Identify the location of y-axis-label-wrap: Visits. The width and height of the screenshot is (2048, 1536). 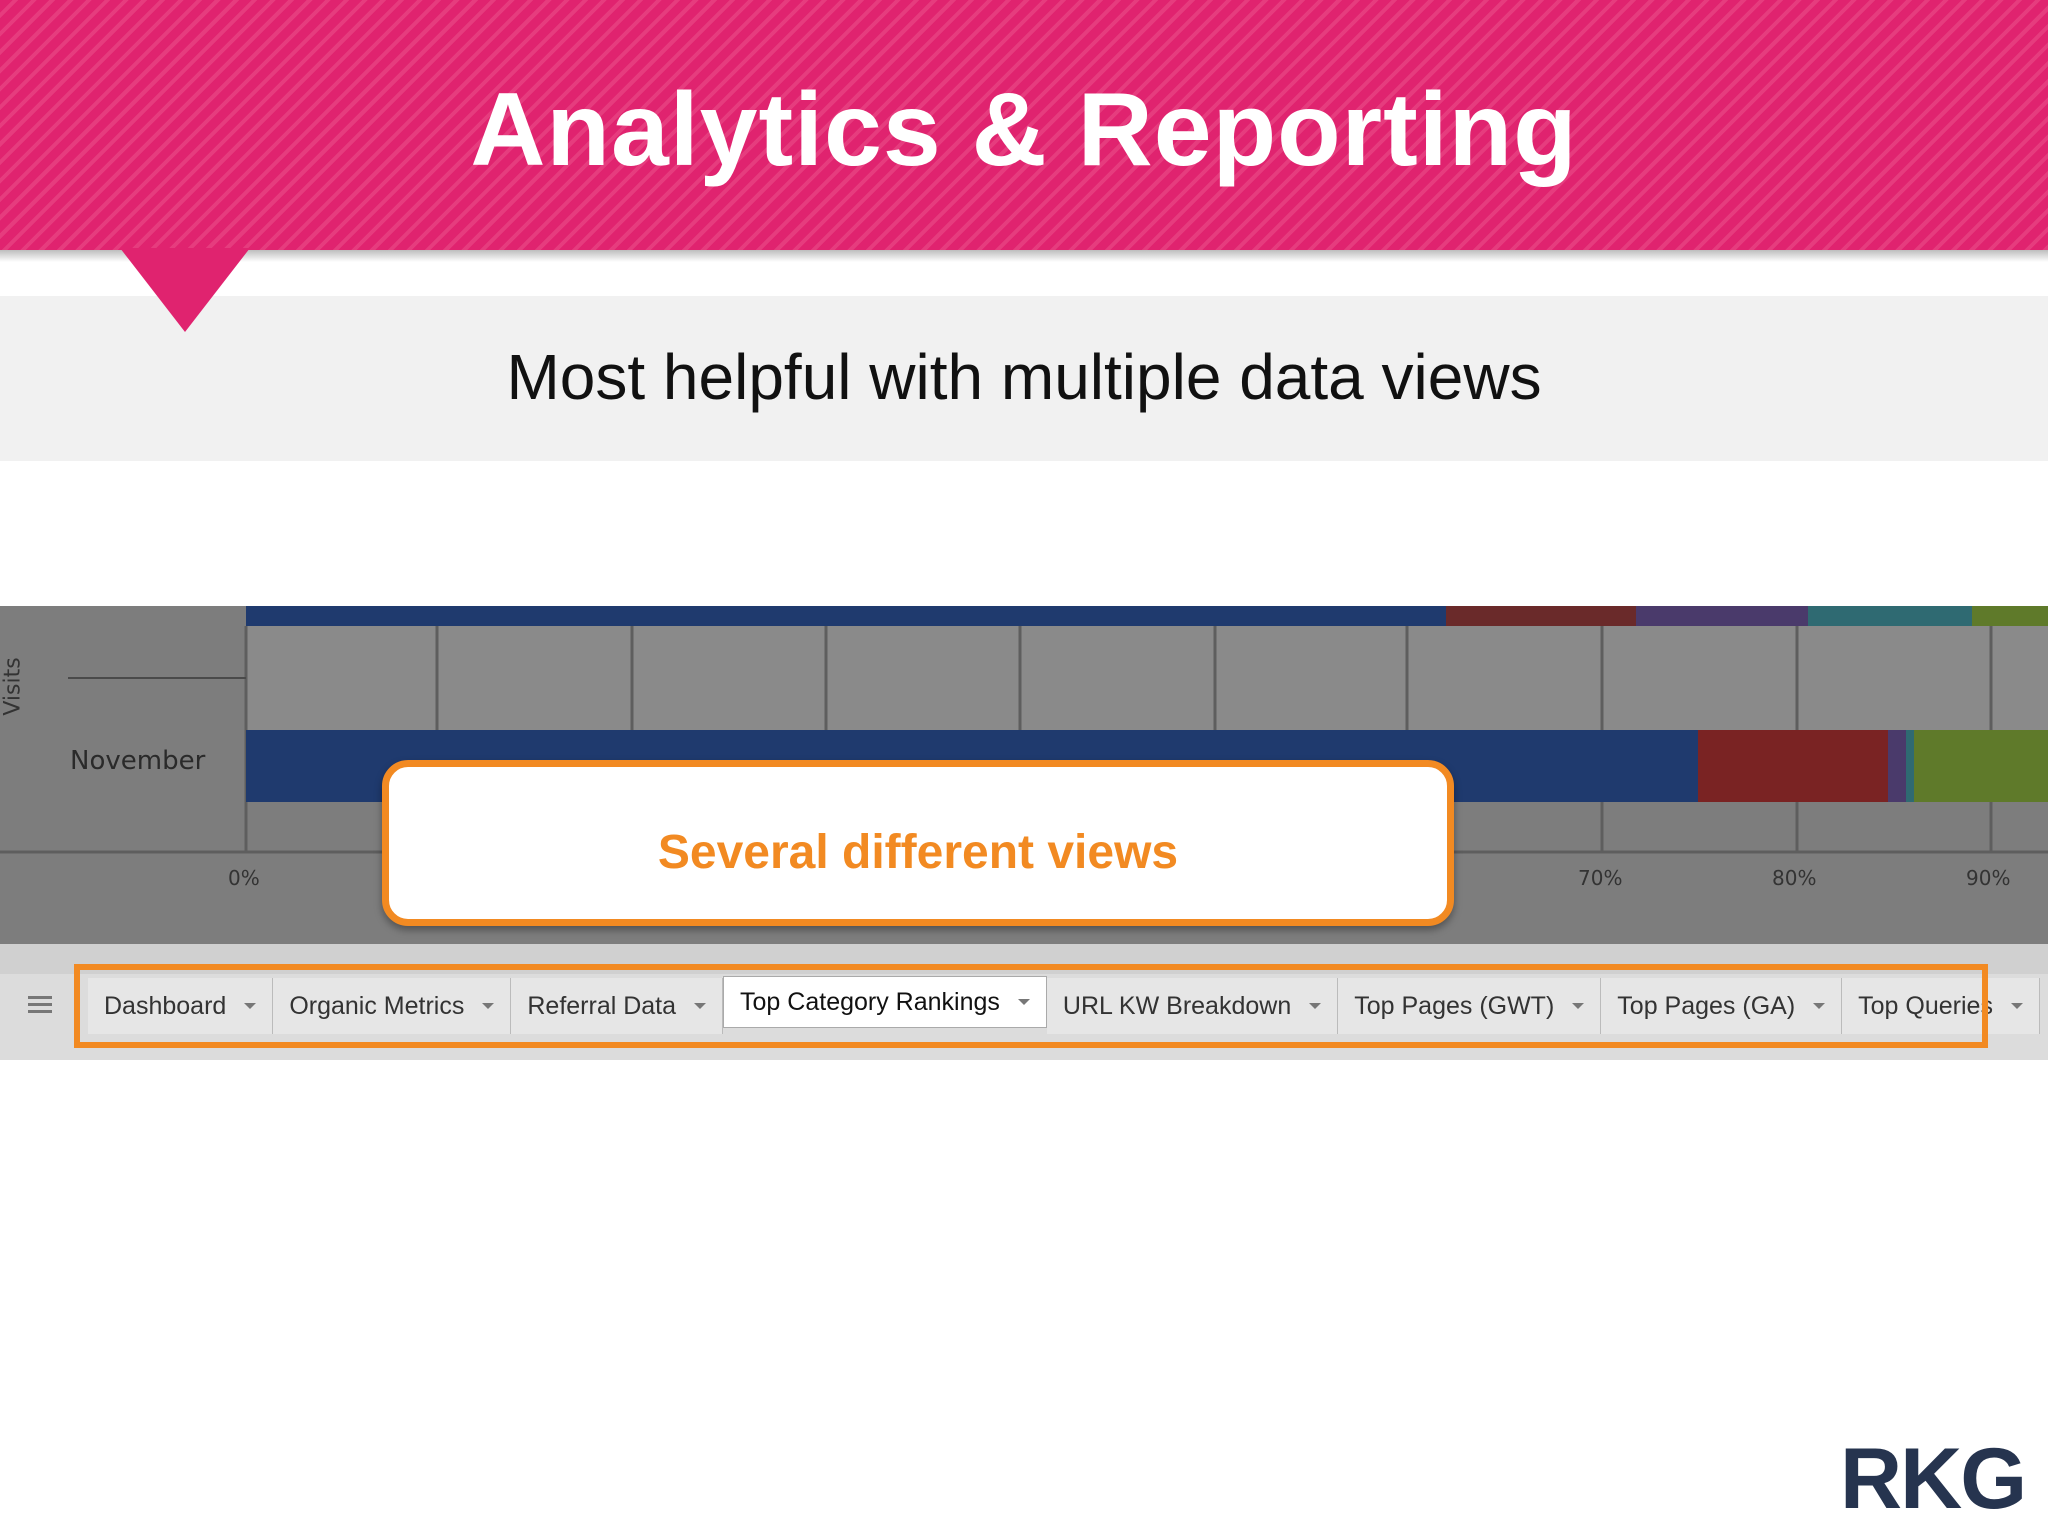
(19, 690).